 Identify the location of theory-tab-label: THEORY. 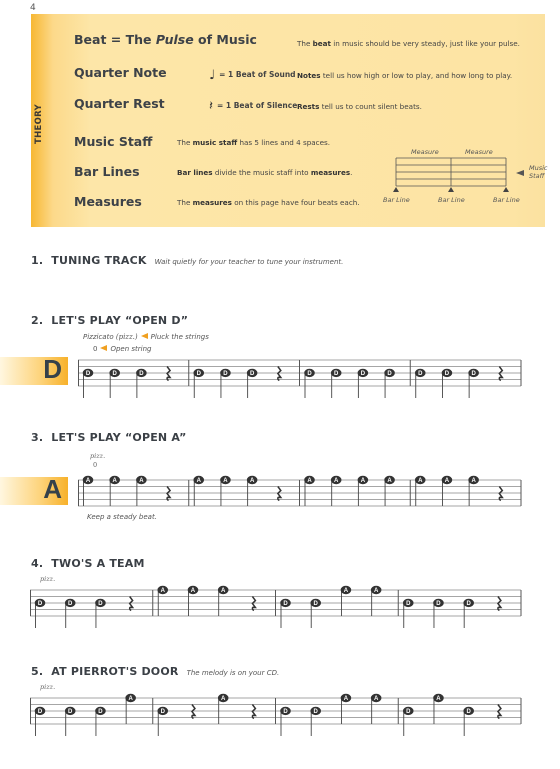
(38, 124).